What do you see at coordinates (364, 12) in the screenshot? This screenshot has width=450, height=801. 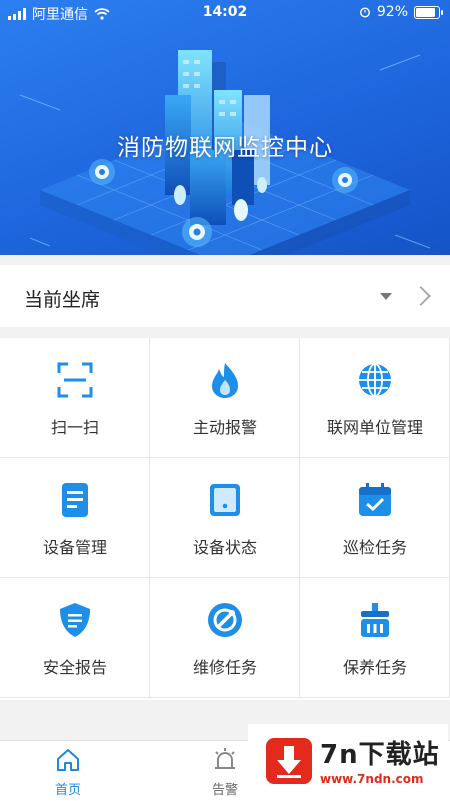 I see `alarm-clock-icon` at bounding box center [364, 12].